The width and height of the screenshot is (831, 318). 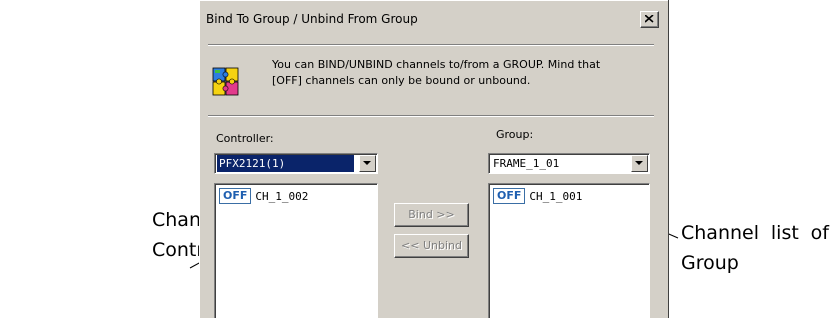 What do you see at coordinates (225, 81) in the screenshot?
I see `puzzle-icon` at bounding box center [225, 81].